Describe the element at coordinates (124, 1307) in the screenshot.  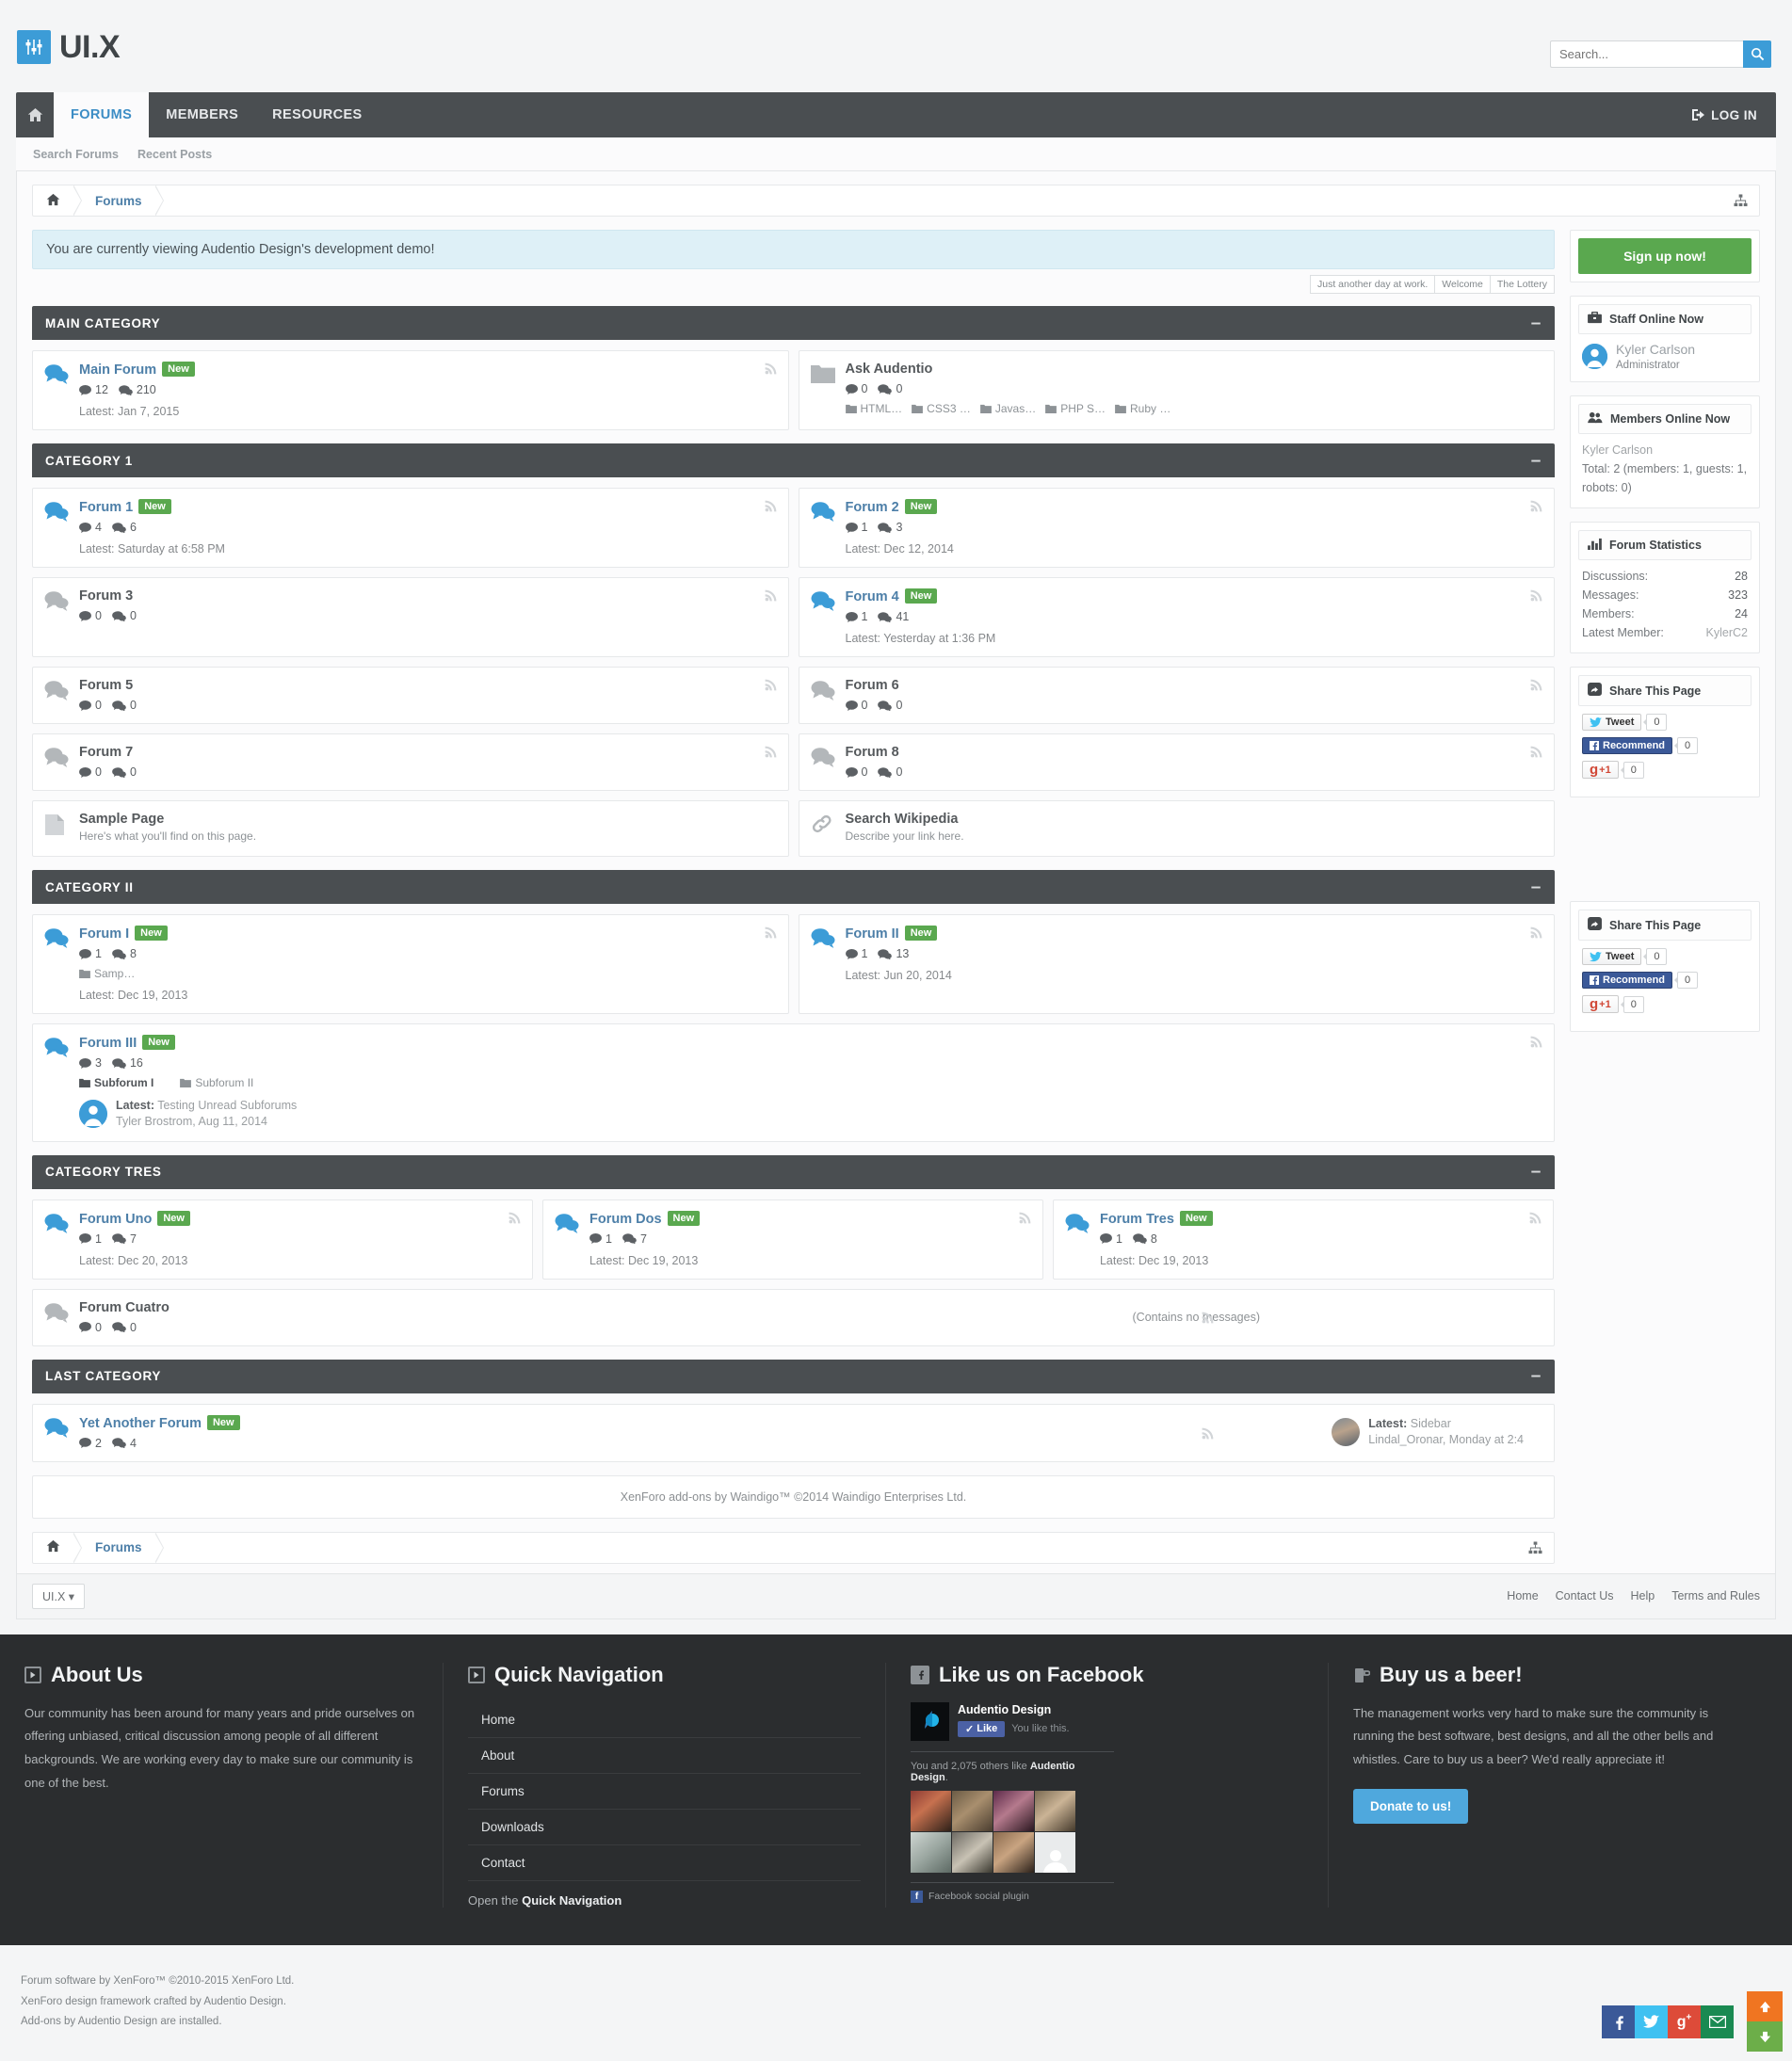
I see `forum-node-title: Forum Cuatro` at that location.